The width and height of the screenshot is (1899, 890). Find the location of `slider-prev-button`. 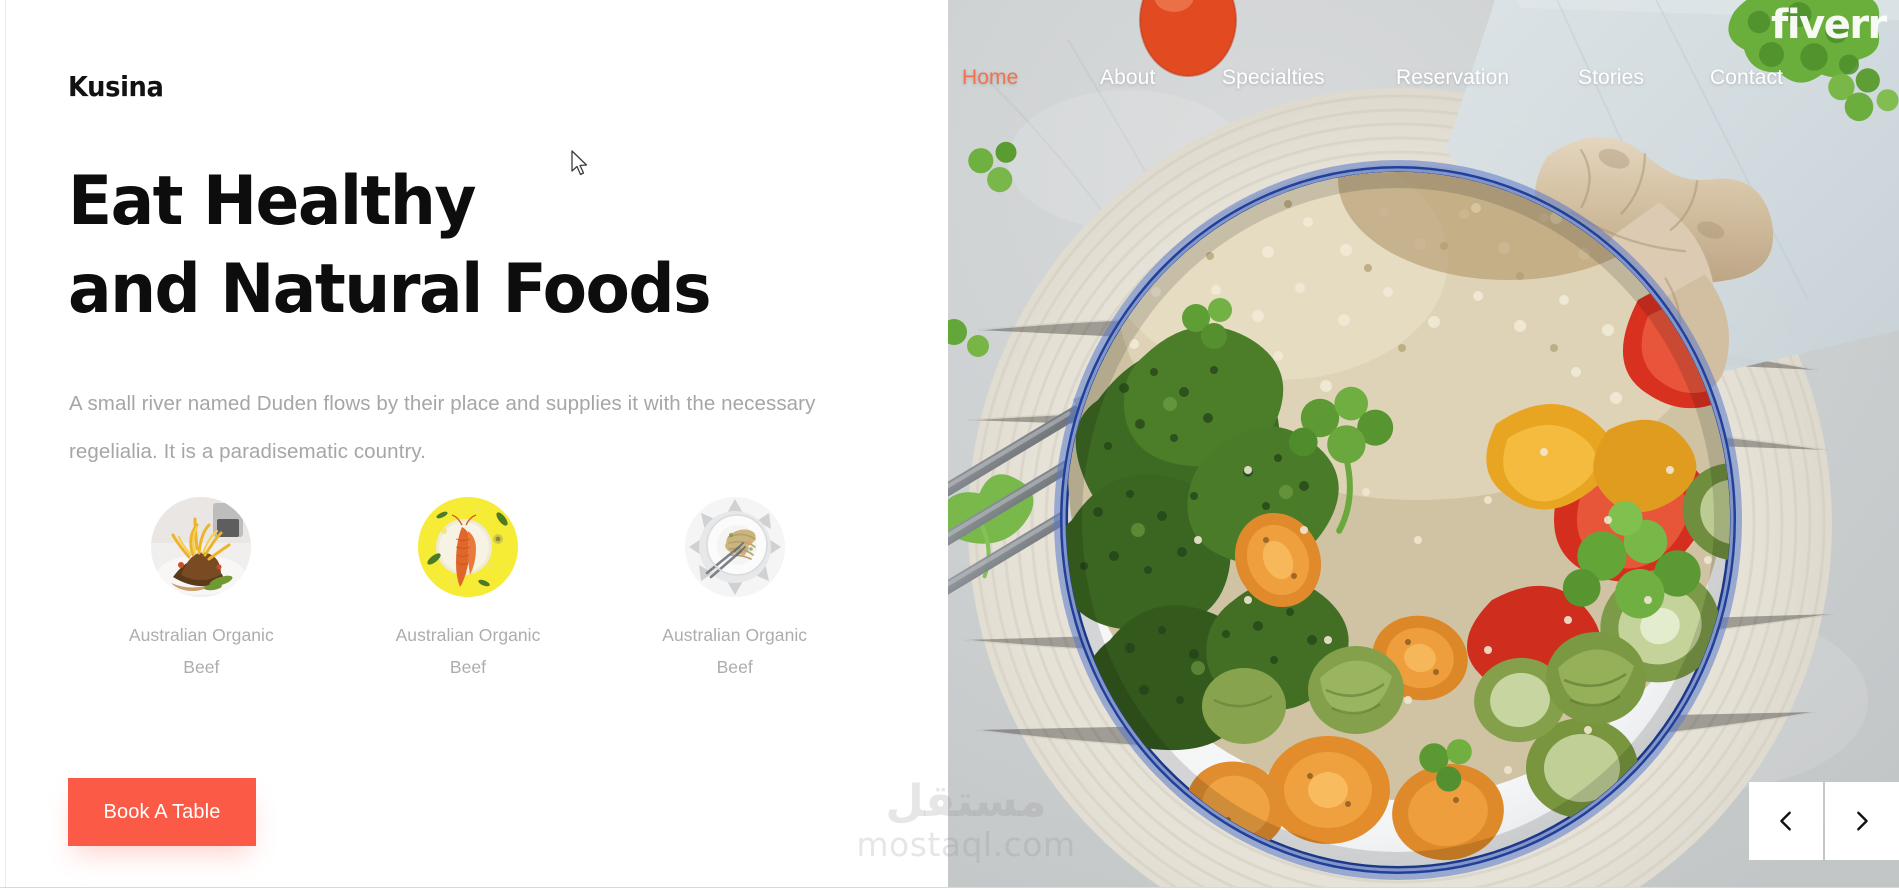

slider-prev-button is located at coordinates (1786, 821).